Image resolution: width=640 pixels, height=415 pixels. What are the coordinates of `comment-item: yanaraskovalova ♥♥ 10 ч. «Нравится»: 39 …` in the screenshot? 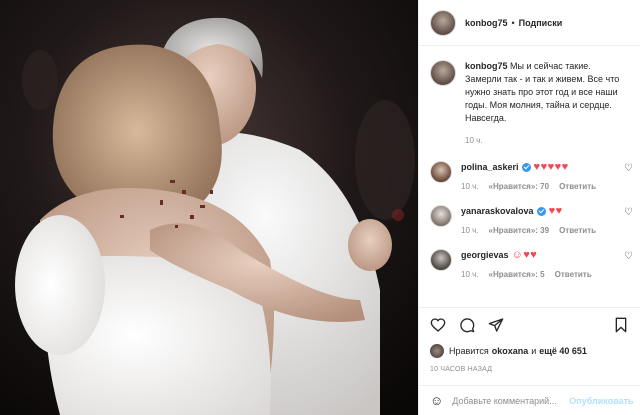 It's located at (531, 220).